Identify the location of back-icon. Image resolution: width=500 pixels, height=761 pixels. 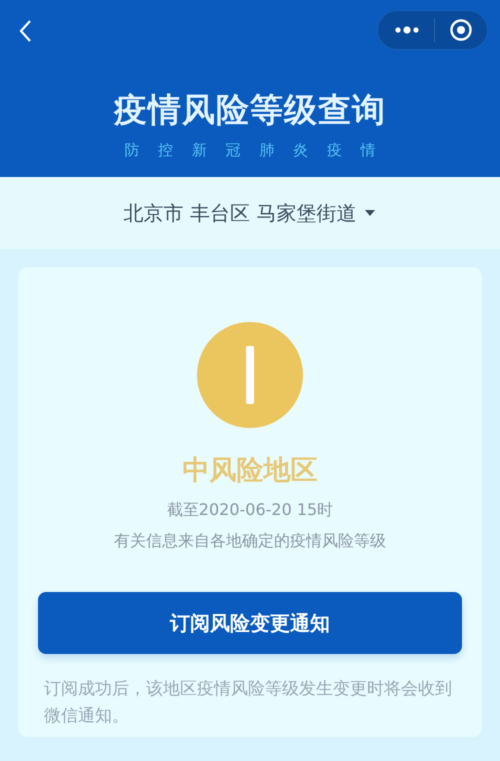
(25, 31).